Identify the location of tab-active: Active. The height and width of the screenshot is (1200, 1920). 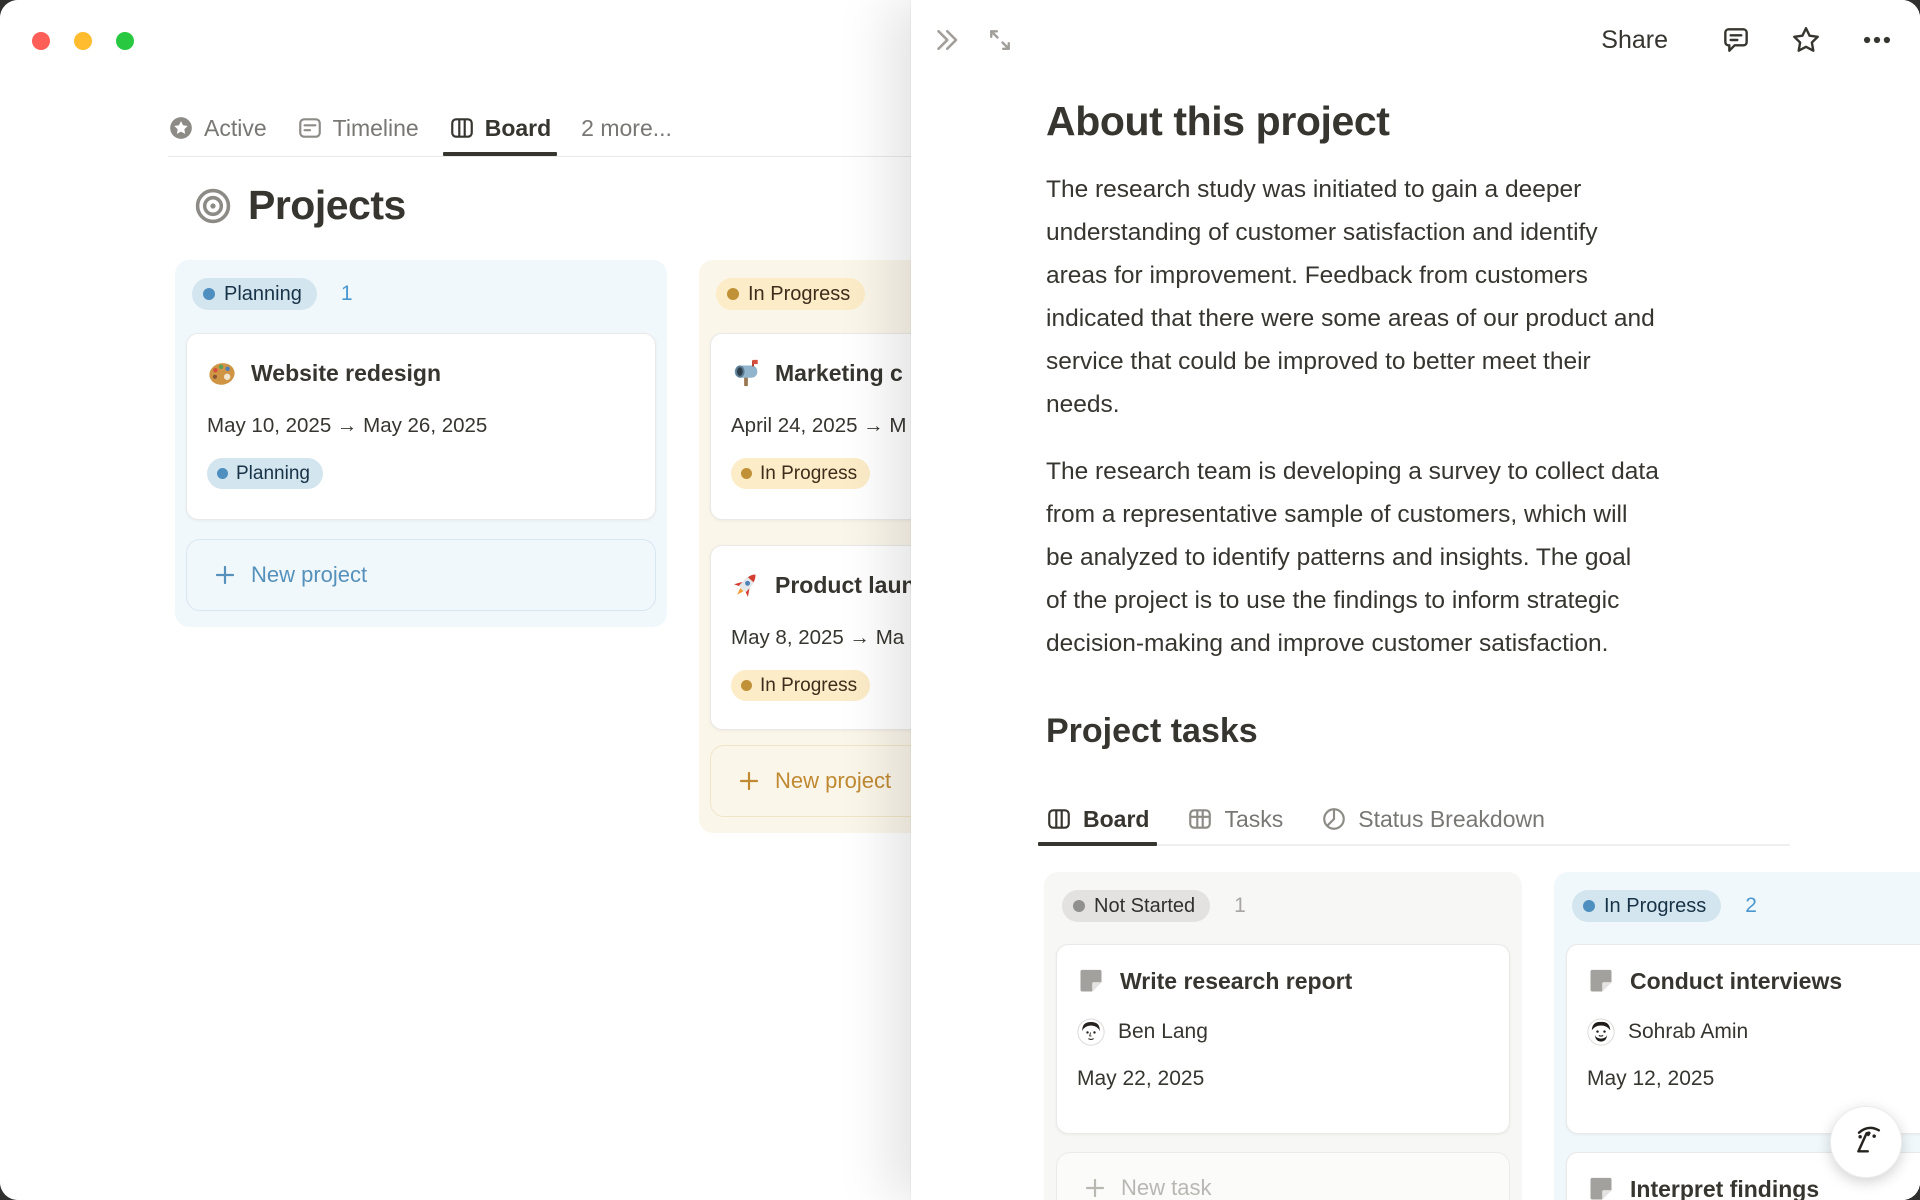
(217, 128).